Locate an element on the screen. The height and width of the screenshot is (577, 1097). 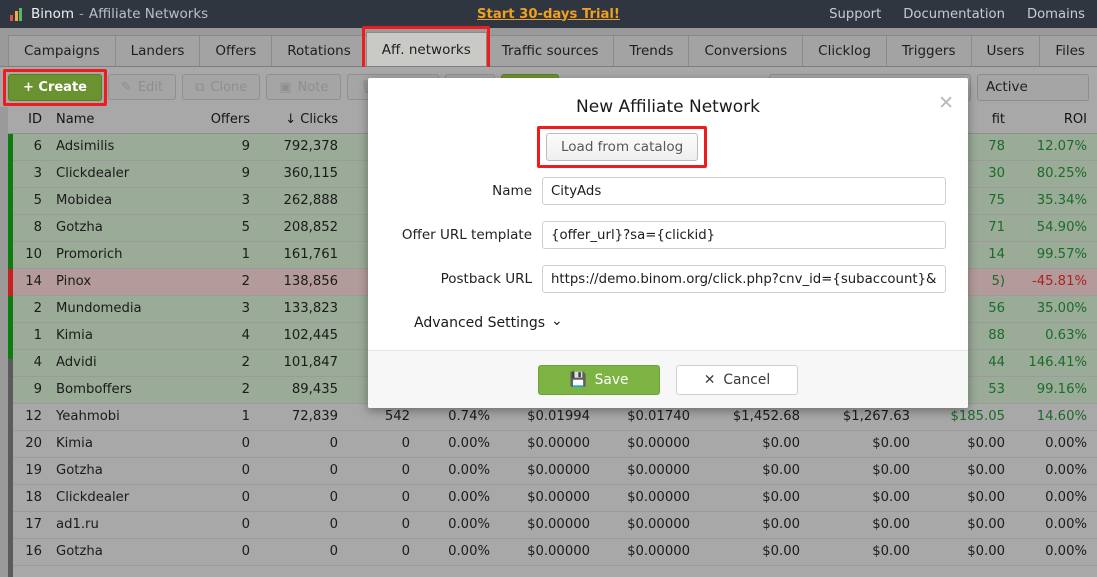
close-icon: ✕ is located at coordinates (946, 103).